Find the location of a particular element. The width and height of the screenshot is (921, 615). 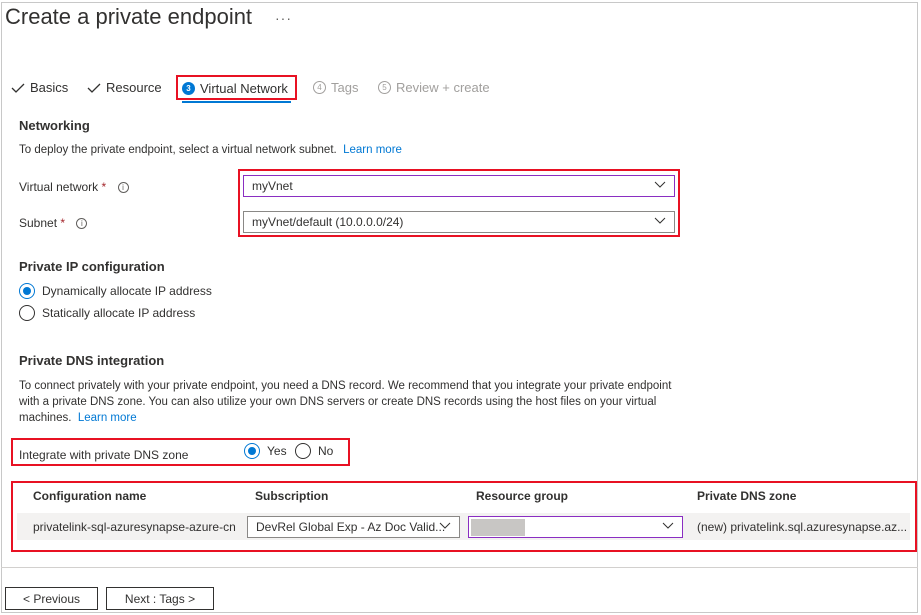

tab-label: Resource is located at coordinates (134, 87).